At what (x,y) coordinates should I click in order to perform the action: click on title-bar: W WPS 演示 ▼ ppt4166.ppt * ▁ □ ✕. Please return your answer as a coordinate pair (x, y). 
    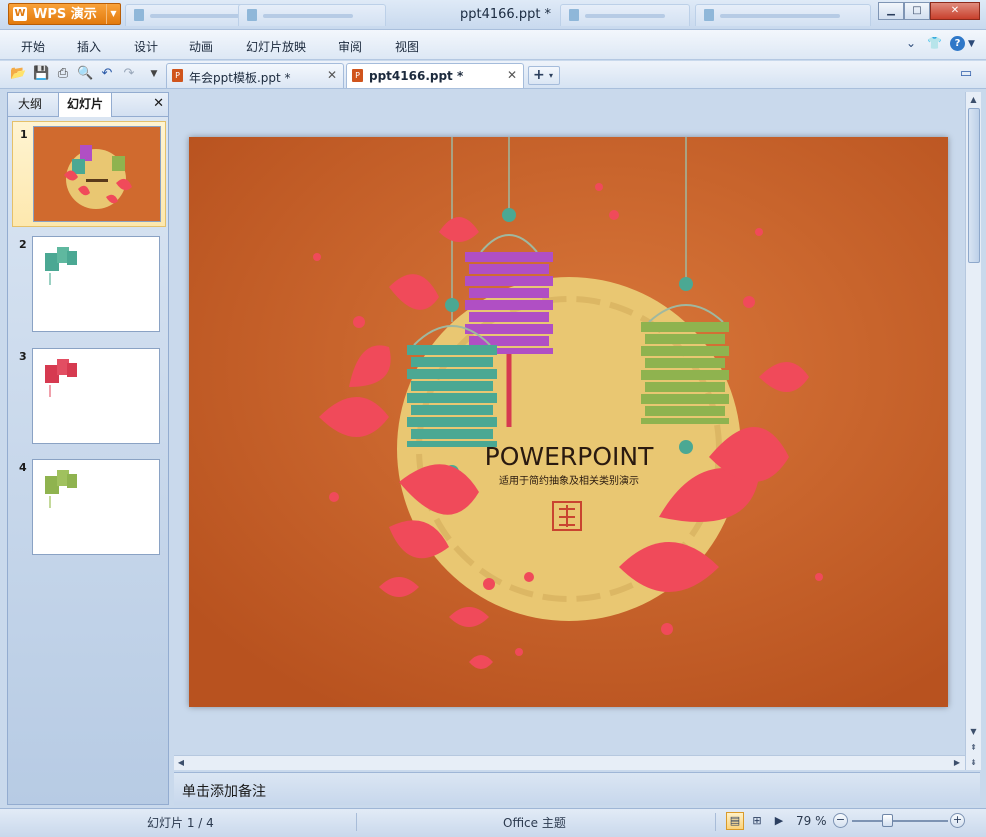
    Looking at the image, I should click on (493, 15).